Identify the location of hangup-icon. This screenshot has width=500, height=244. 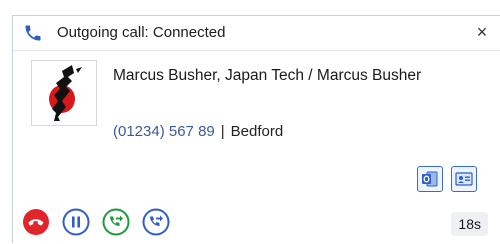
(36, 222).